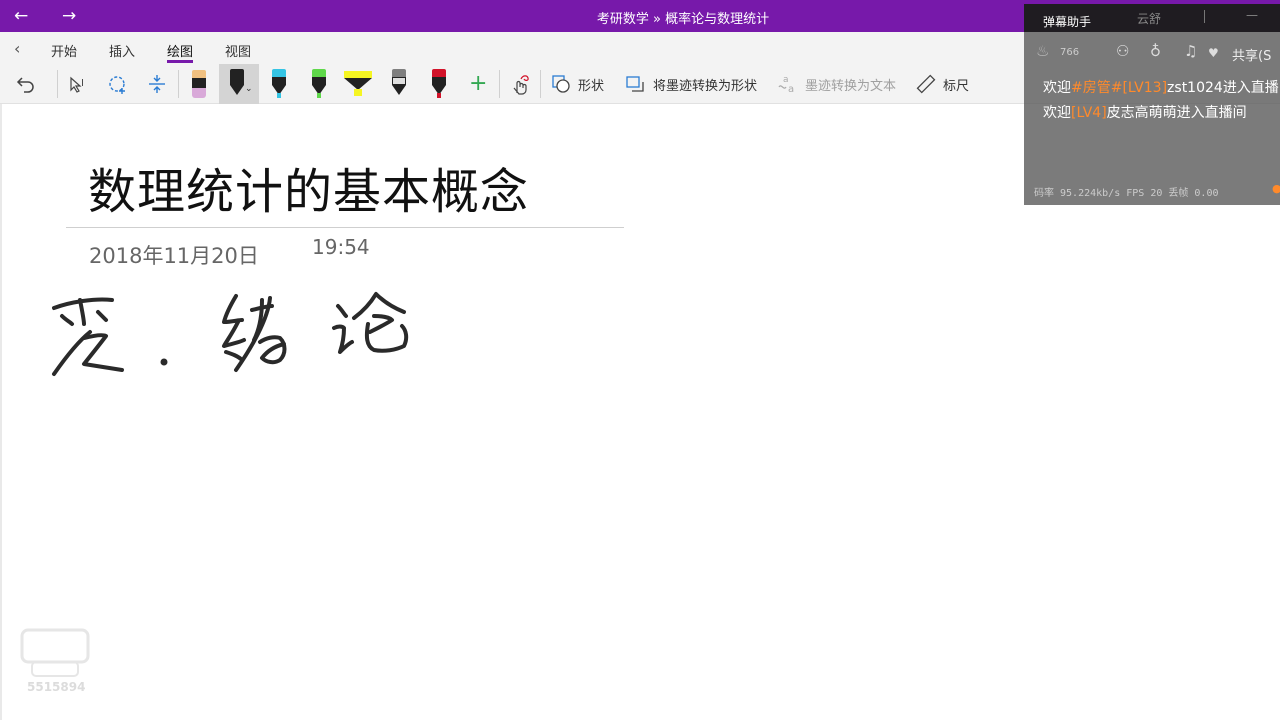 This screenshot has width=1280, height=720. What do you see at coordinates (82, 83) in the screenshot?
I see `svg-text: I` at bounding box center [82, 83].